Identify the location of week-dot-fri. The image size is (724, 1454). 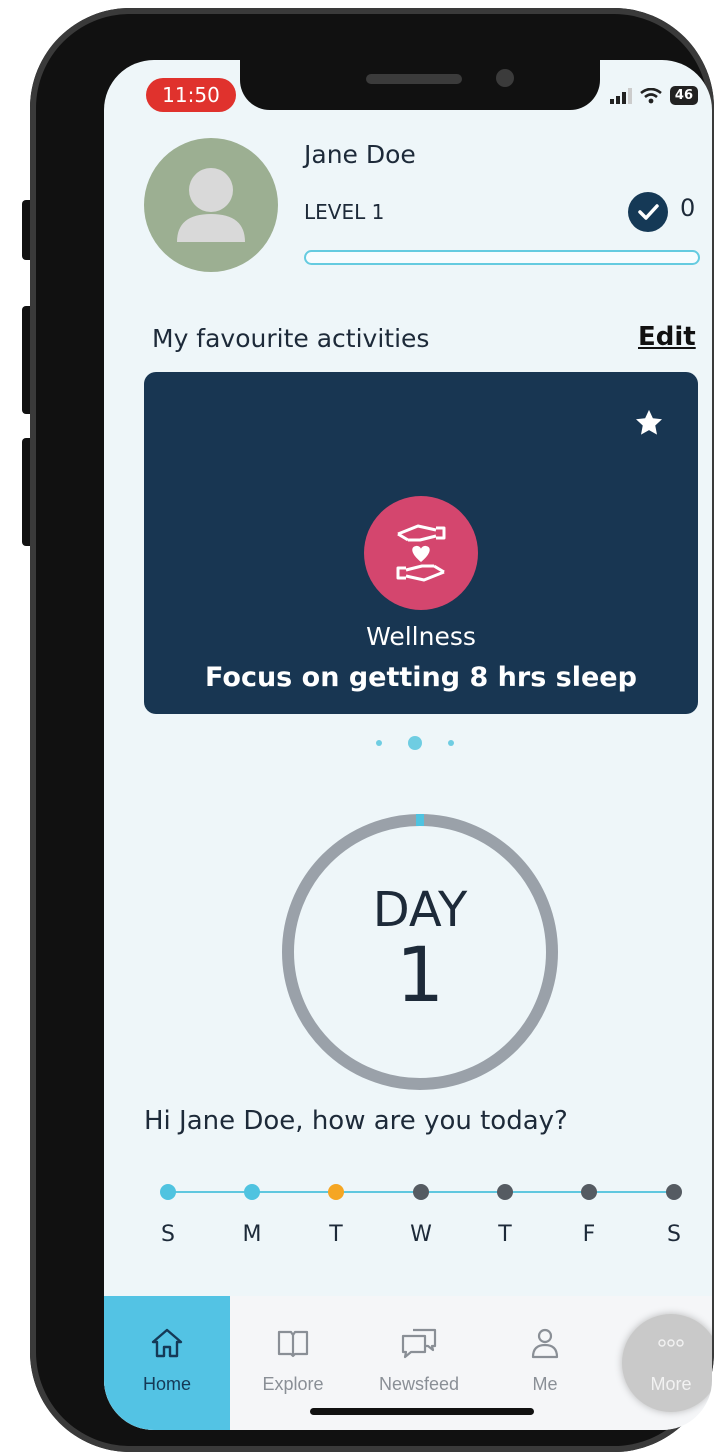
(589, 1192).